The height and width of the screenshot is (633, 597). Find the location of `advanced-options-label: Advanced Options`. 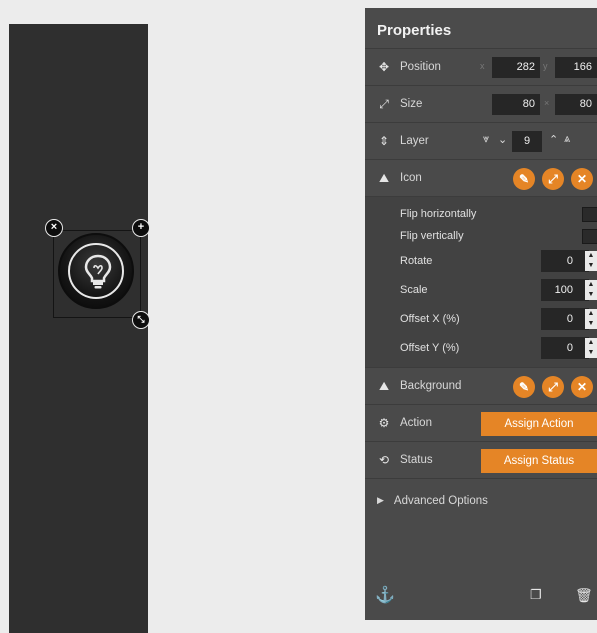

advanced-options-label: Advanced Options is located at coordinates (440, 500).